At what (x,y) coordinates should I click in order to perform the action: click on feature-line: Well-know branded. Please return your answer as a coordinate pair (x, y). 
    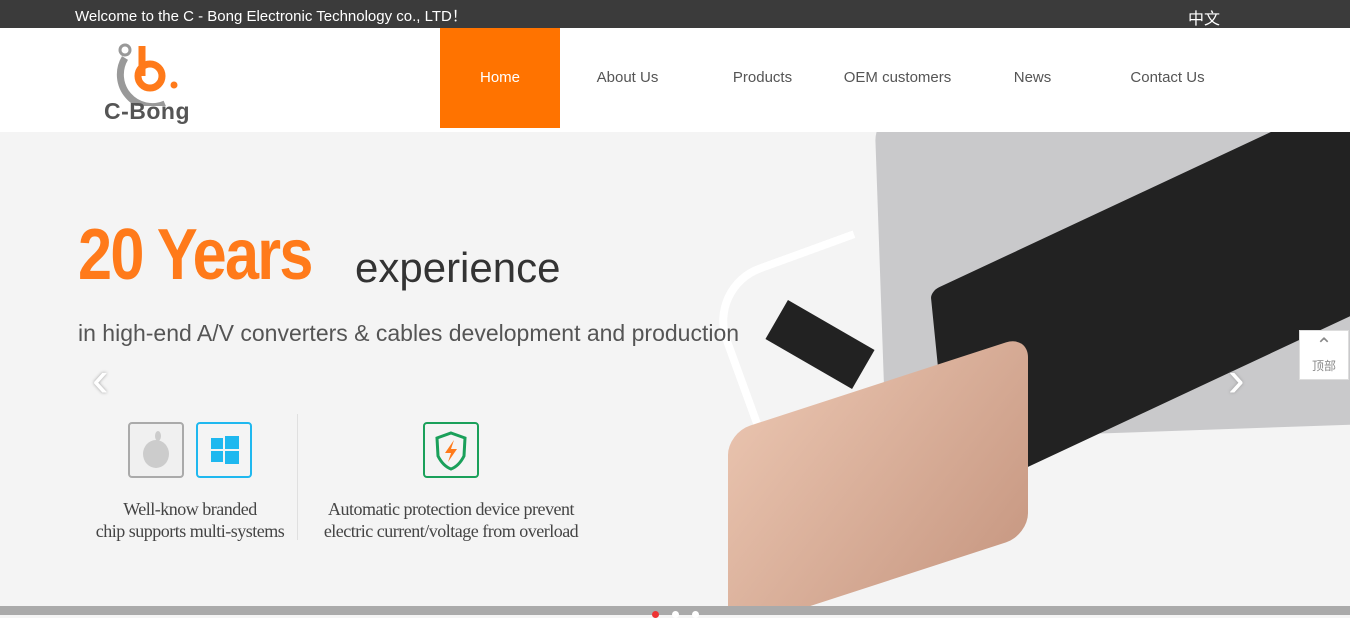
    Looking at the image, I should click on (190, 509).